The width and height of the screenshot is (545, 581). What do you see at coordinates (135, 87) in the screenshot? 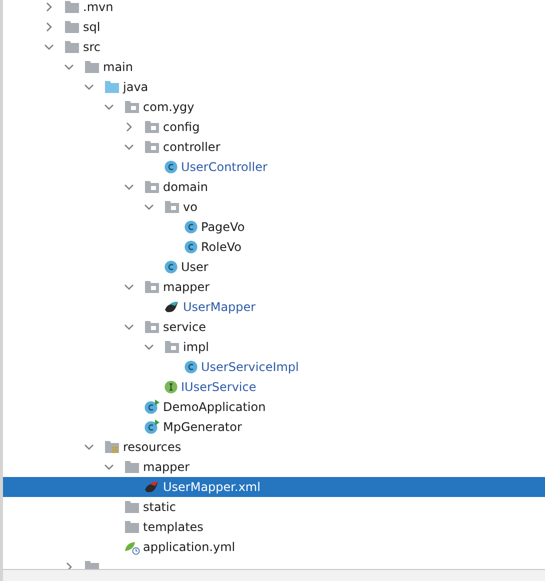
I see `tree-item-label: java` at bounding box center [135, 87].